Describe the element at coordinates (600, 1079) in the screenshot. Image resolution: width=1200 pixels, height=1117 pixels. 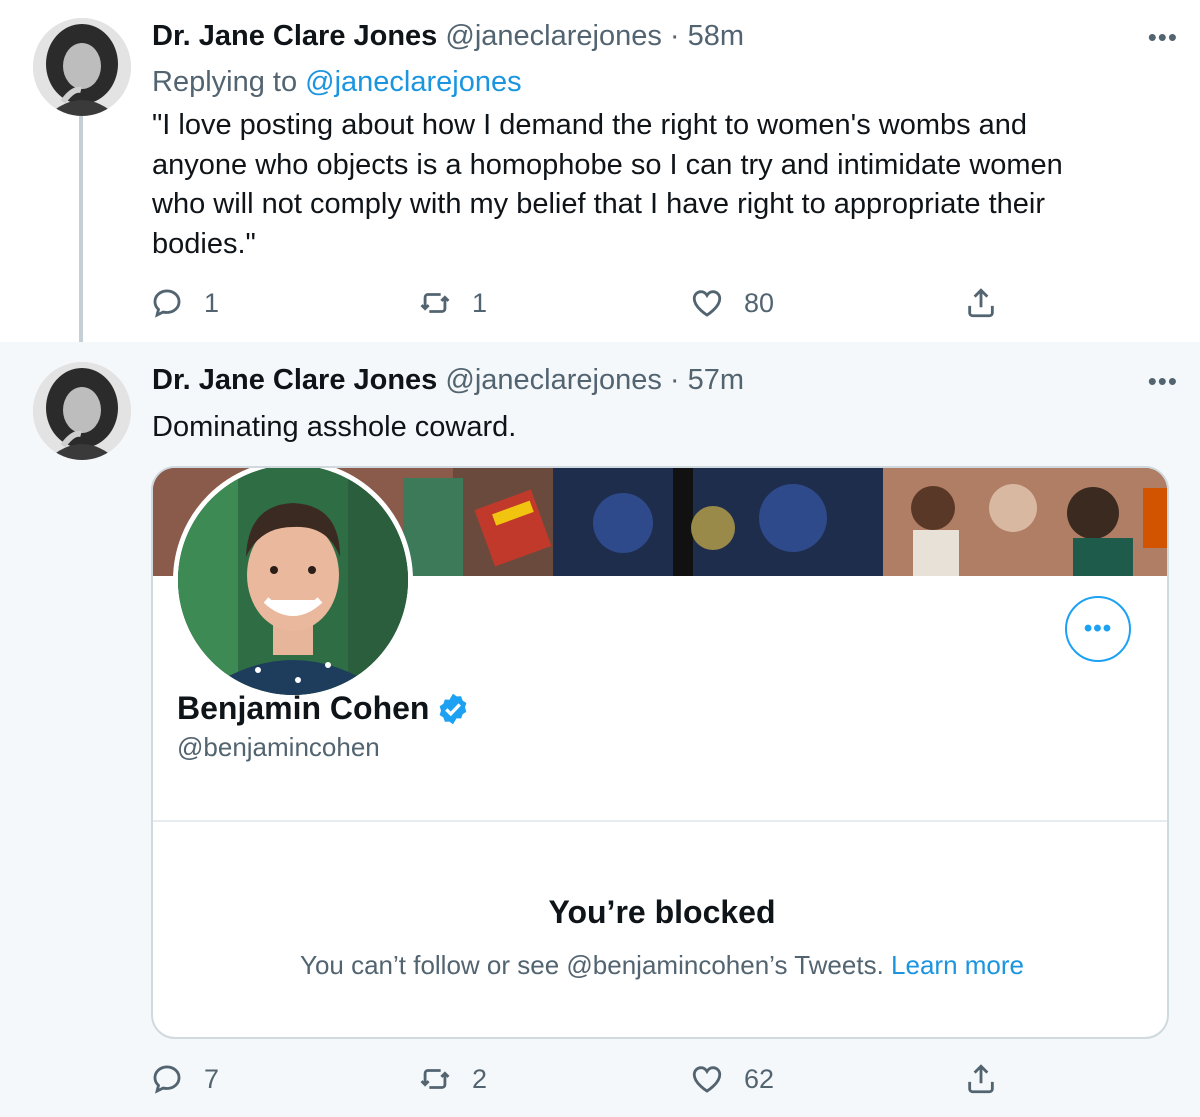
I see `tweet-actions: 7 2 62` at that location.